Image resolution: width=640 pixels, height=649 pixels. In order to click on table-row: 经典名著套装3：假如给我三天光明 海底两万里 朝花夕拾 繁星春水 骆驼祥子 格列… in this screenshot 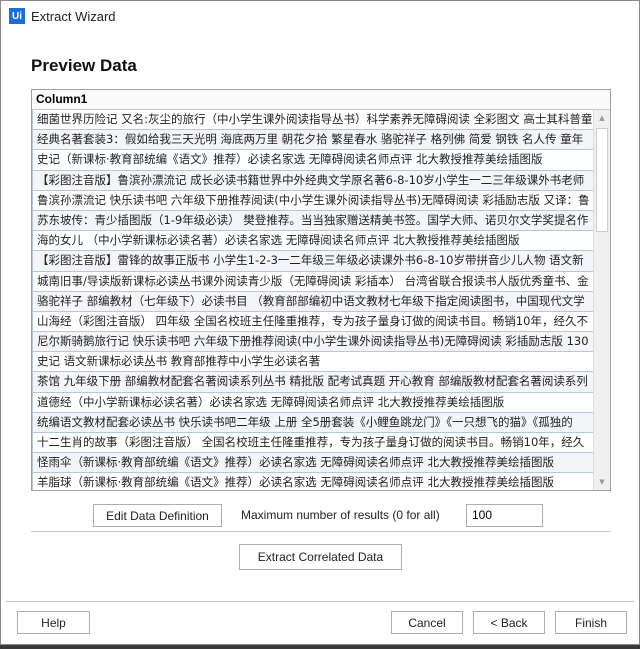, I will do `click(313, 140)`.